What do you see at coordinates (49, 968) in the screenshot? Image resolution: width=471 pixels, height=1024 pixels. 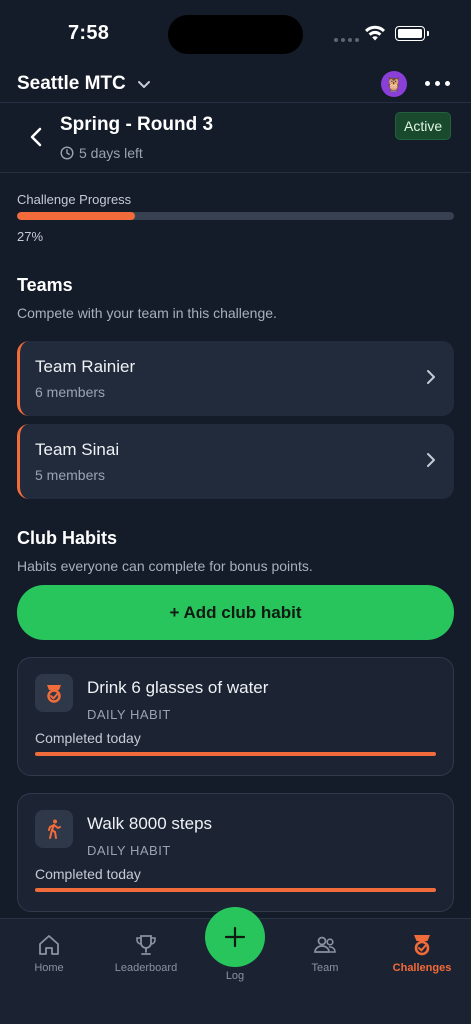 I see `tab-label: Home` at bounding box center [49, 968].